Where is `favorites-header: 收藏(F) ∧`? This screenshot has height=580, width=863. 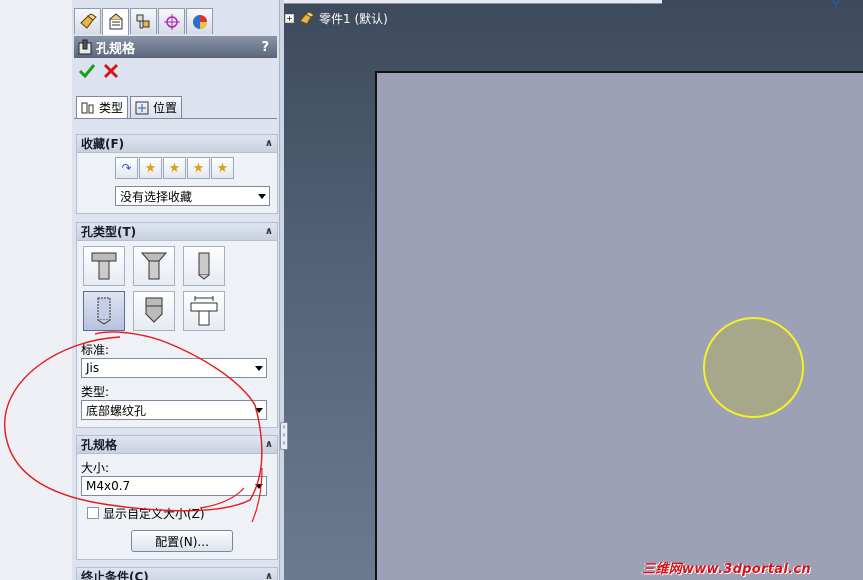 favorites-header: 收藏(F) ∧ is located at coordinates (177, 144).